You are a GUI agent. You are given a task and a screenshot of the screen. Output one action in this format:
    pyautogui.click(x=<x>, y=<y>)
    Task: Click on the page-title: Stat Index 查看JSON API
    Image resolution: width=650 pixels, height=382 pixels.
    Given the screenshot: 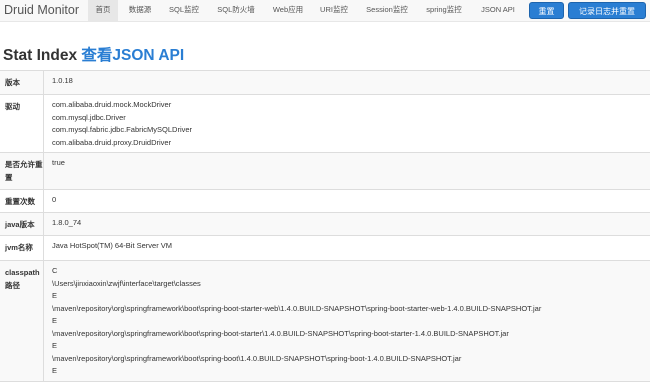 What is the action you would take?
    pyautogui.click(x=93, y=54)
    